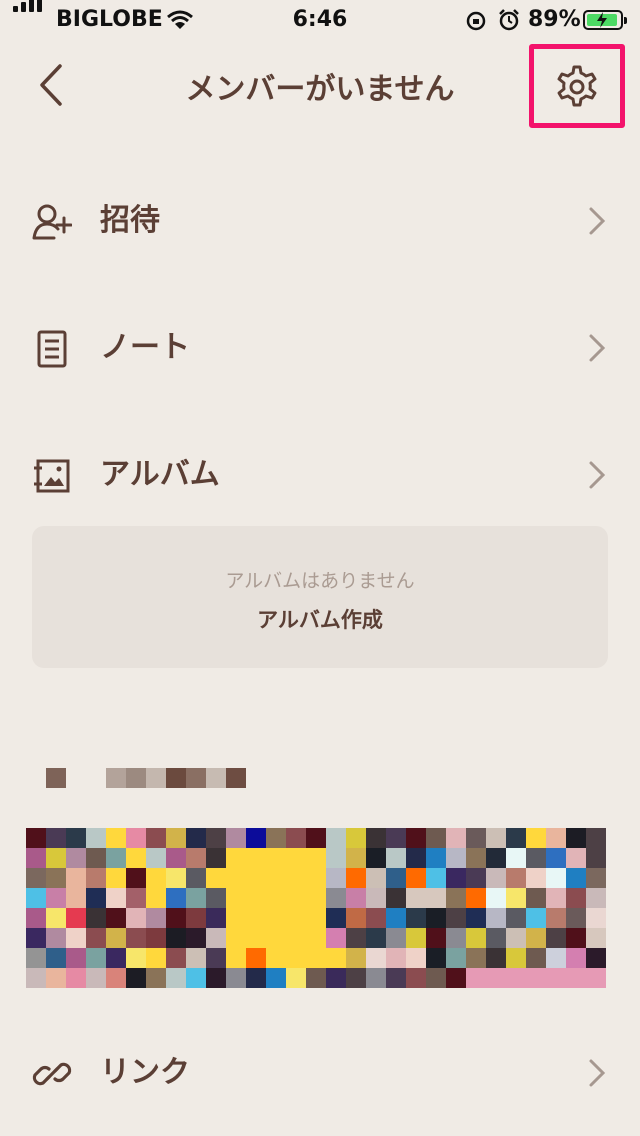 This screenshot has height=1136, width=640. I want to click on menu-item-link: リンク, so click(320, 1073).